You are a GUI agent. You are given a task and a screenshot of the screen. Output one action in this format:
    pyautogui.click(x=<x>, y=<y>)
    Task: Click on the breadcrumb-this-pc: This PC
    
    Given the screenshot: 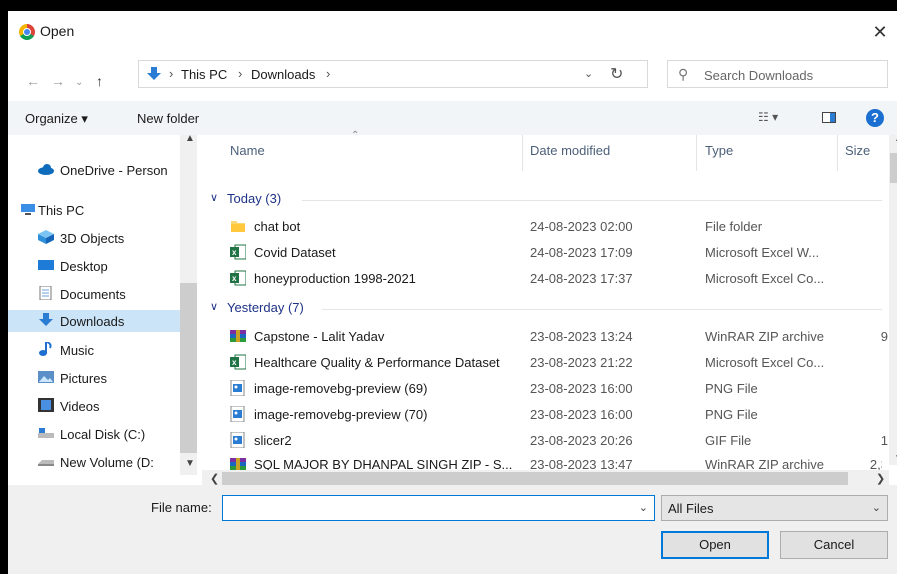 What is the action you would take?
    pyautogui.click(x=204, y=74)
    